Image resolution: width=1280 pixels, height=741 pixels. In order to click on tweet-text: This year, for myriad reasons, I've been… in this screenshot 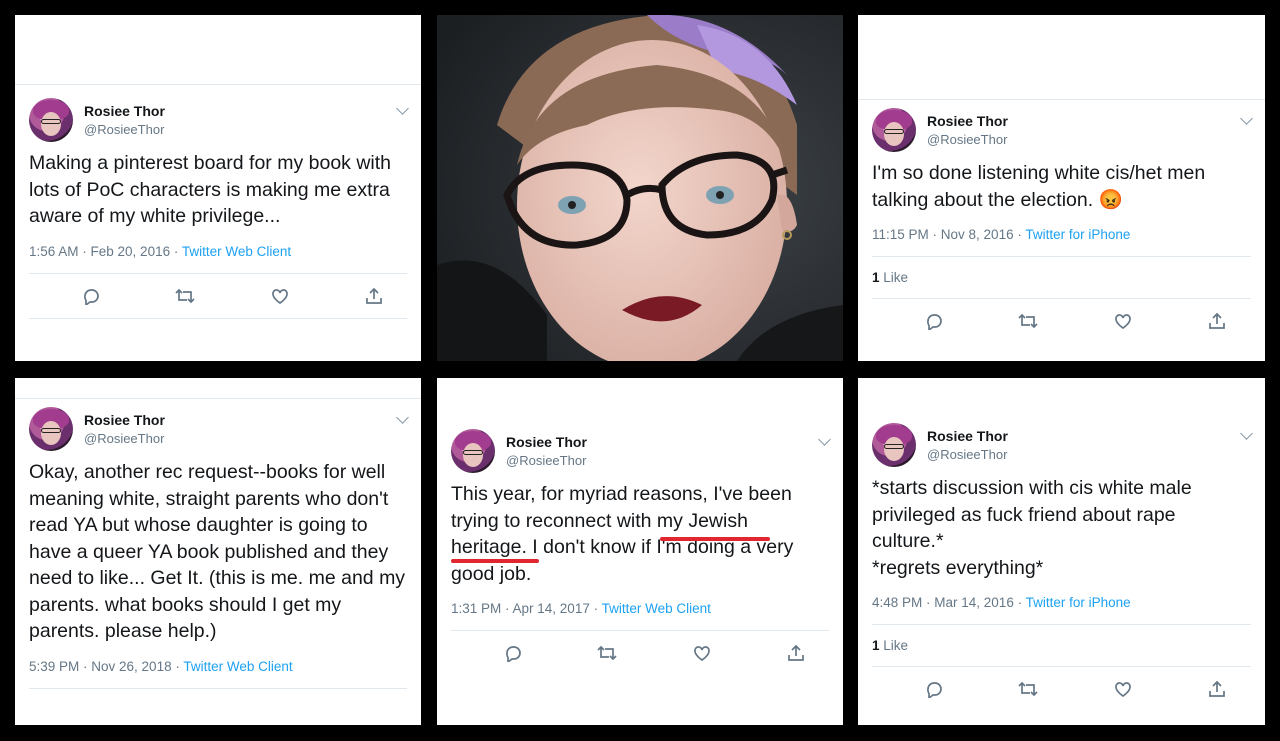, I will do `click(622, 534)`.